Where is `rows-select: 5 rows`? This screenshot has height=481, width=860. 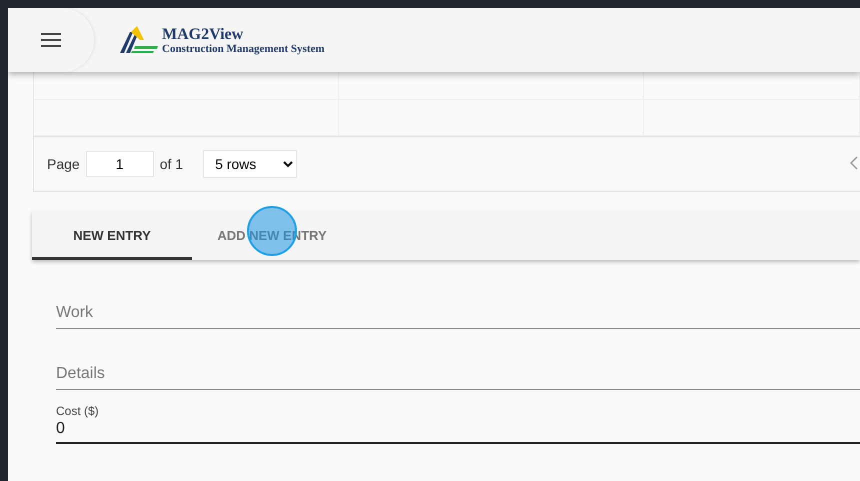 rows-select: 5 rows is located at coordinates (250, 164).